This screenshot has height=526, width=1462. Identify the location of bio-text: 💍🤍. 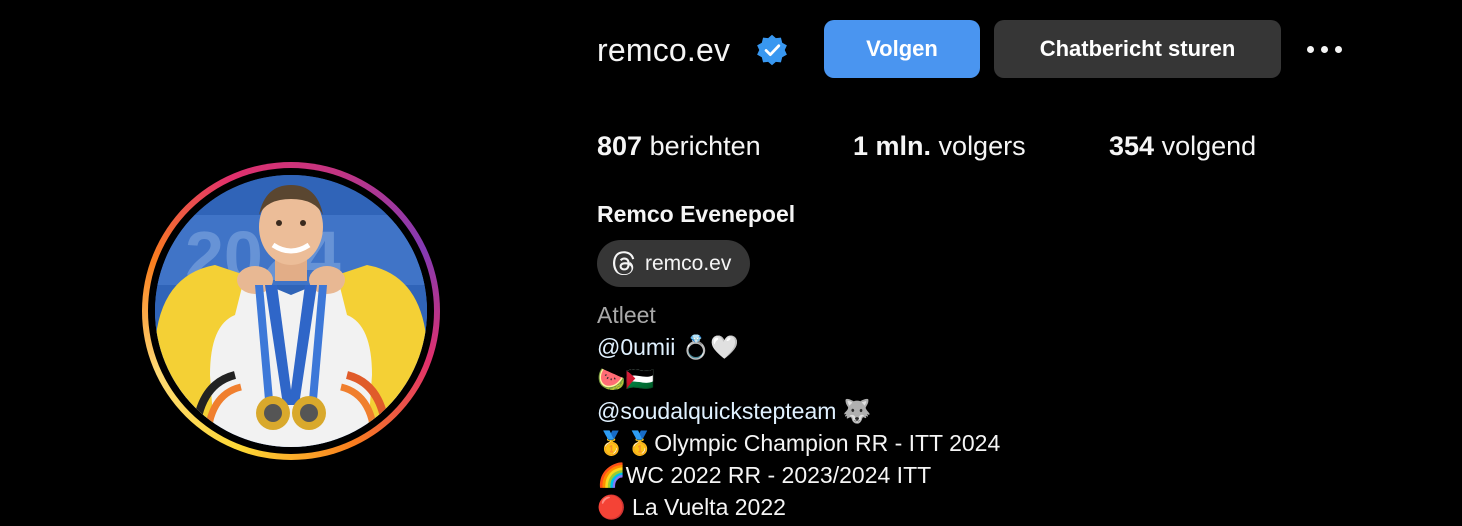
(707, 347).